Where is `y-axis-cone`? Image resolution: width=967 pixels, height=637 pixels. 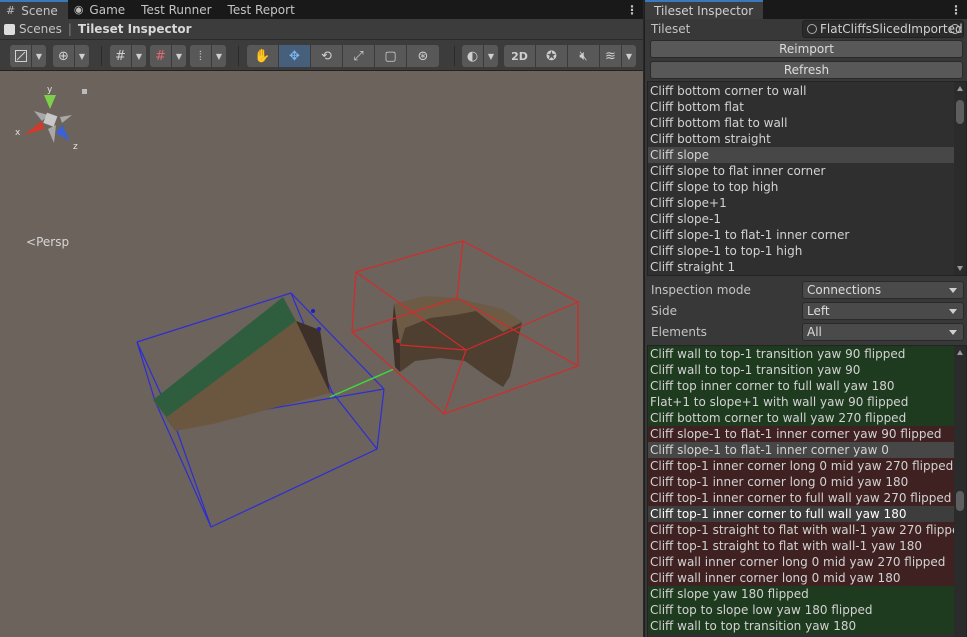 y-axis-cone is located at coordinates (50, 102).